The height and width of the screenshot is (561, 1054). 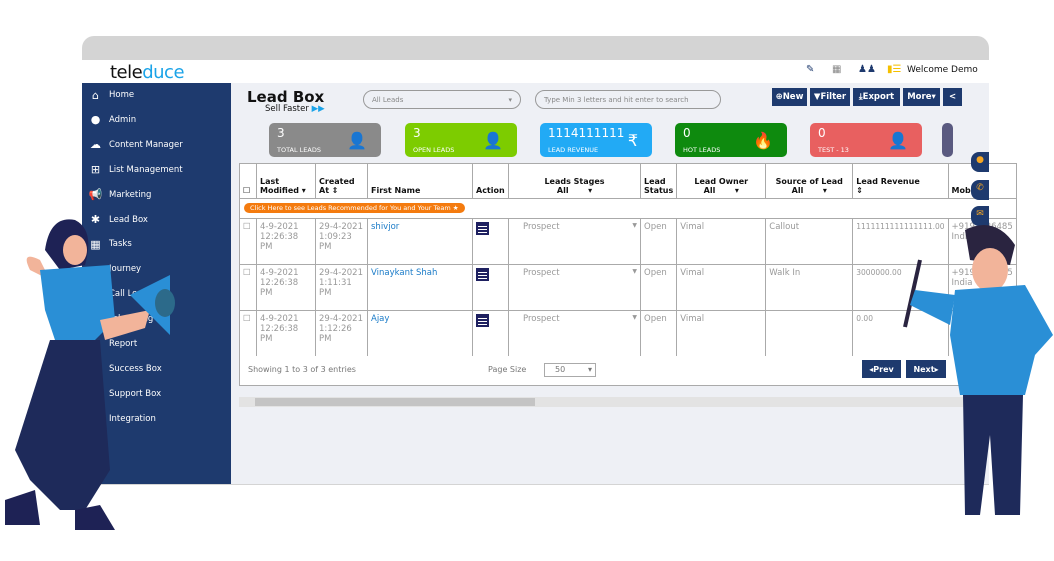 What do you see at coordinates (570, 370) in the screenshot?
I see `page-size-select: 50 ▾` at bounding box center [570, 370].